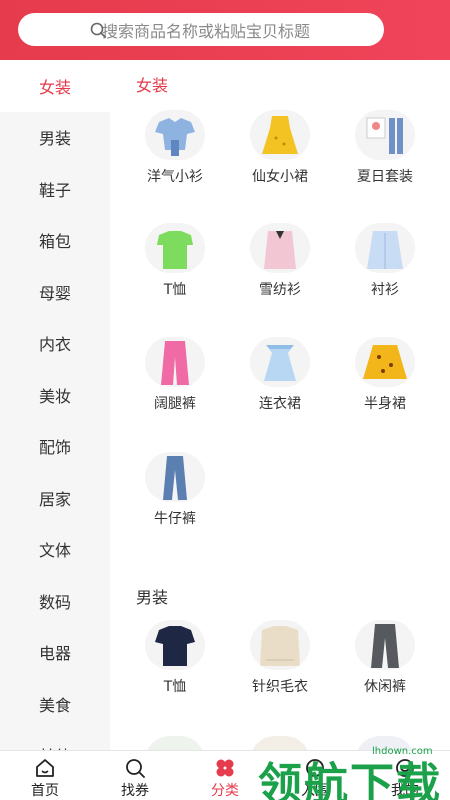 The height and width of the screenshot is (800, 450). Describe the element at coordinates (135, 791) in the screenshot. I see `tab-label: 找券` at that location.